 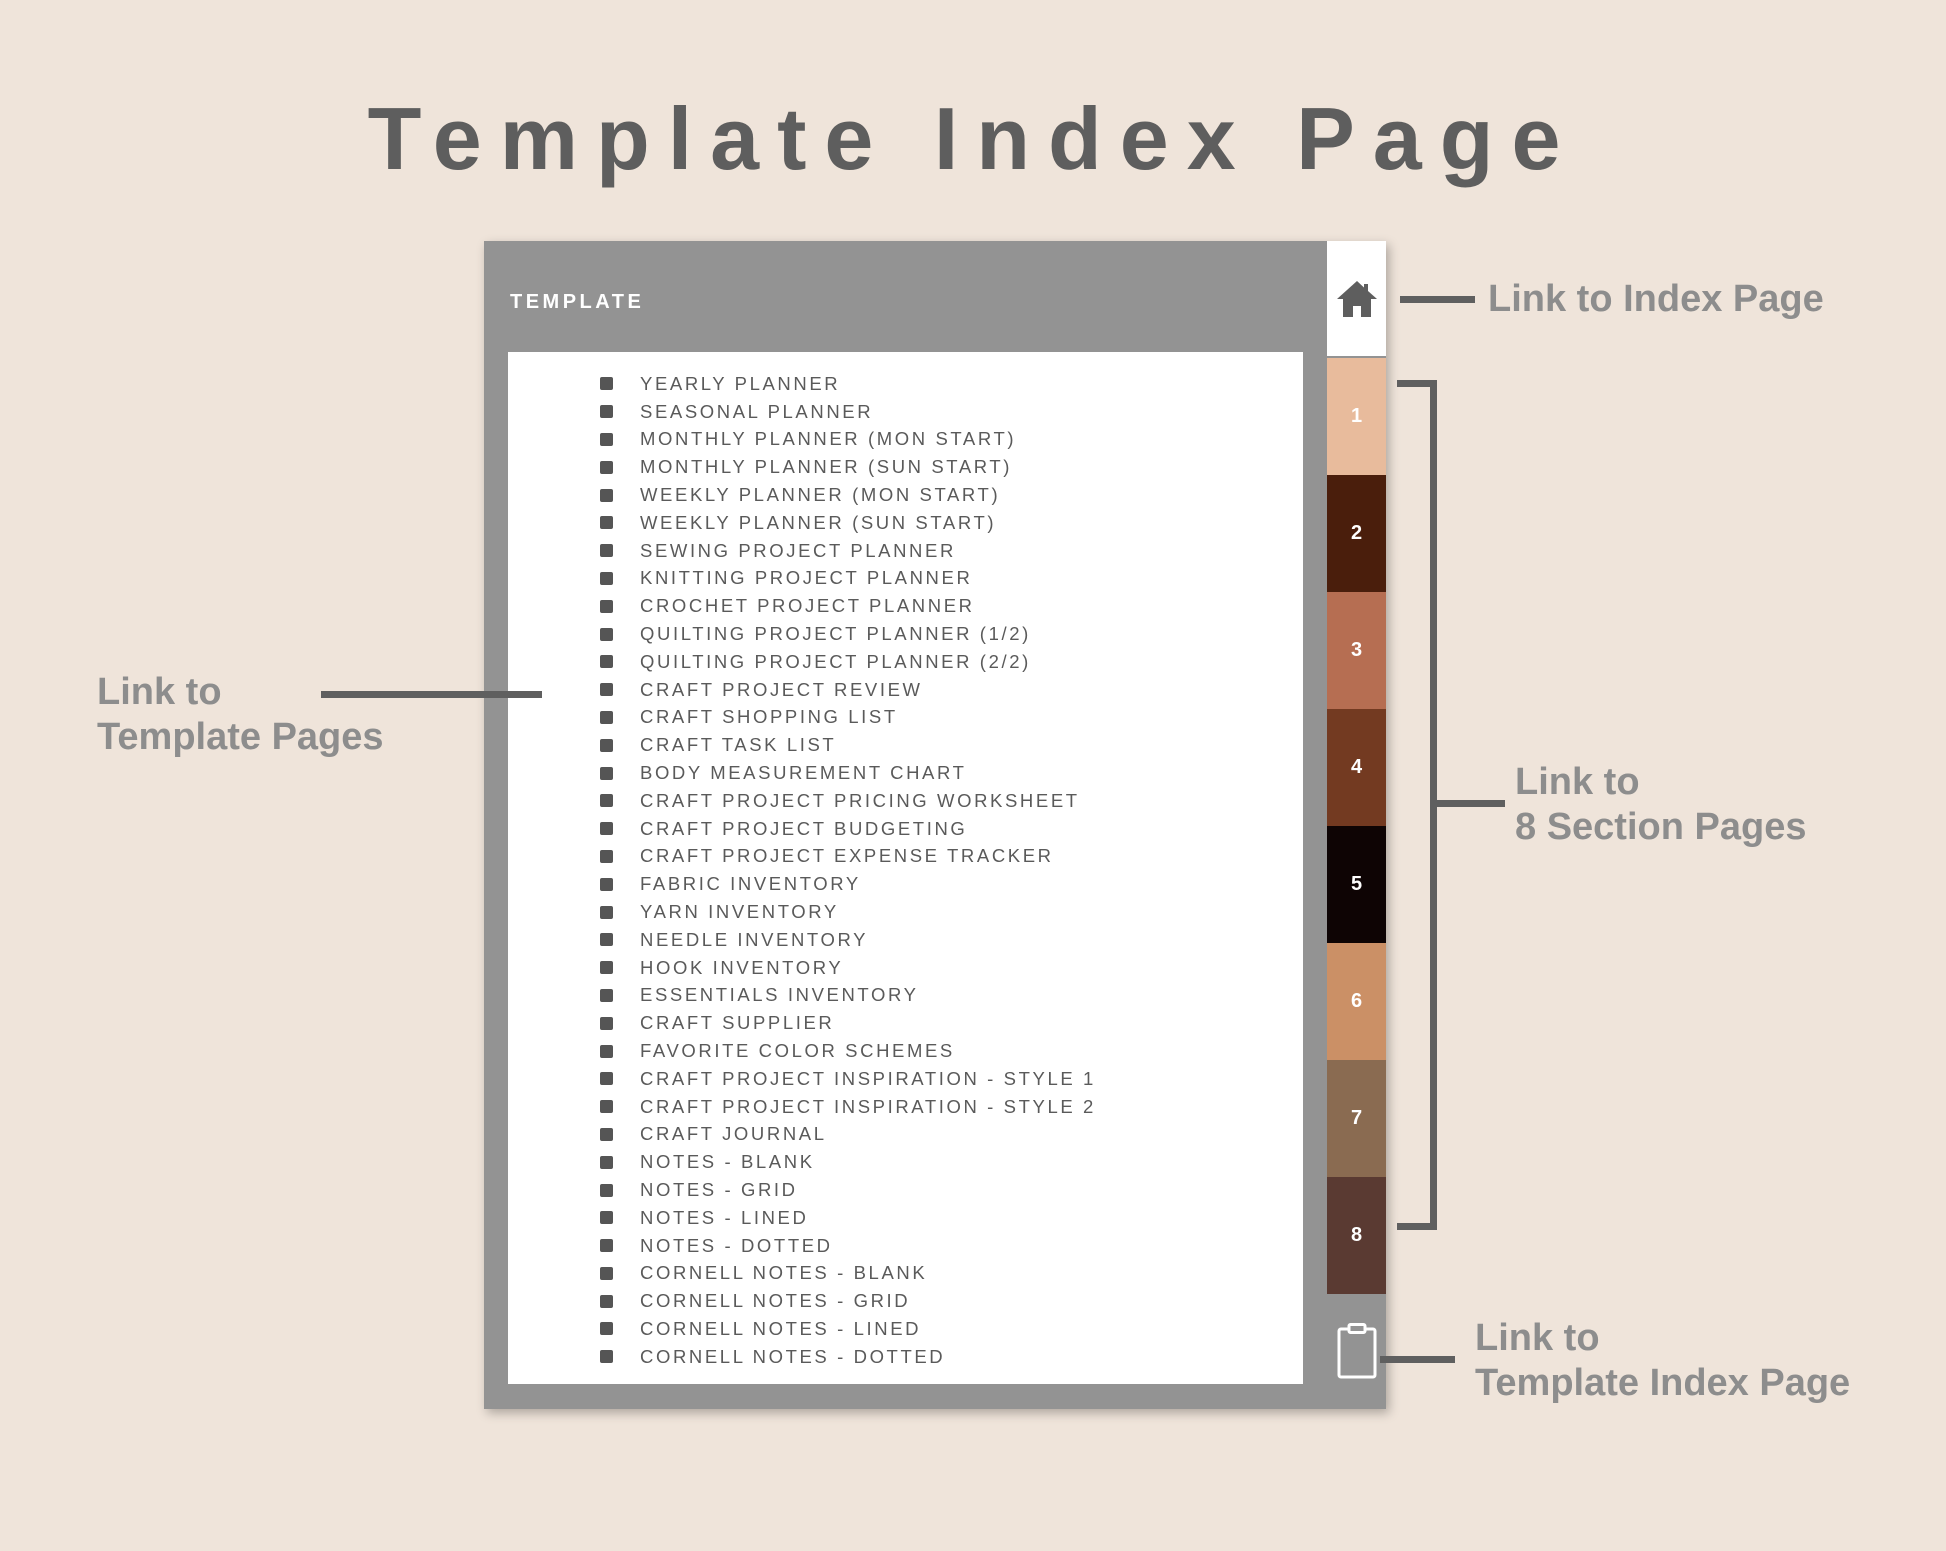 What do you see at coordinates (848, 940) in the screenshot?
I see `template-list-item: NEEDLE INVENTORY` at bounding box center [848, 940].